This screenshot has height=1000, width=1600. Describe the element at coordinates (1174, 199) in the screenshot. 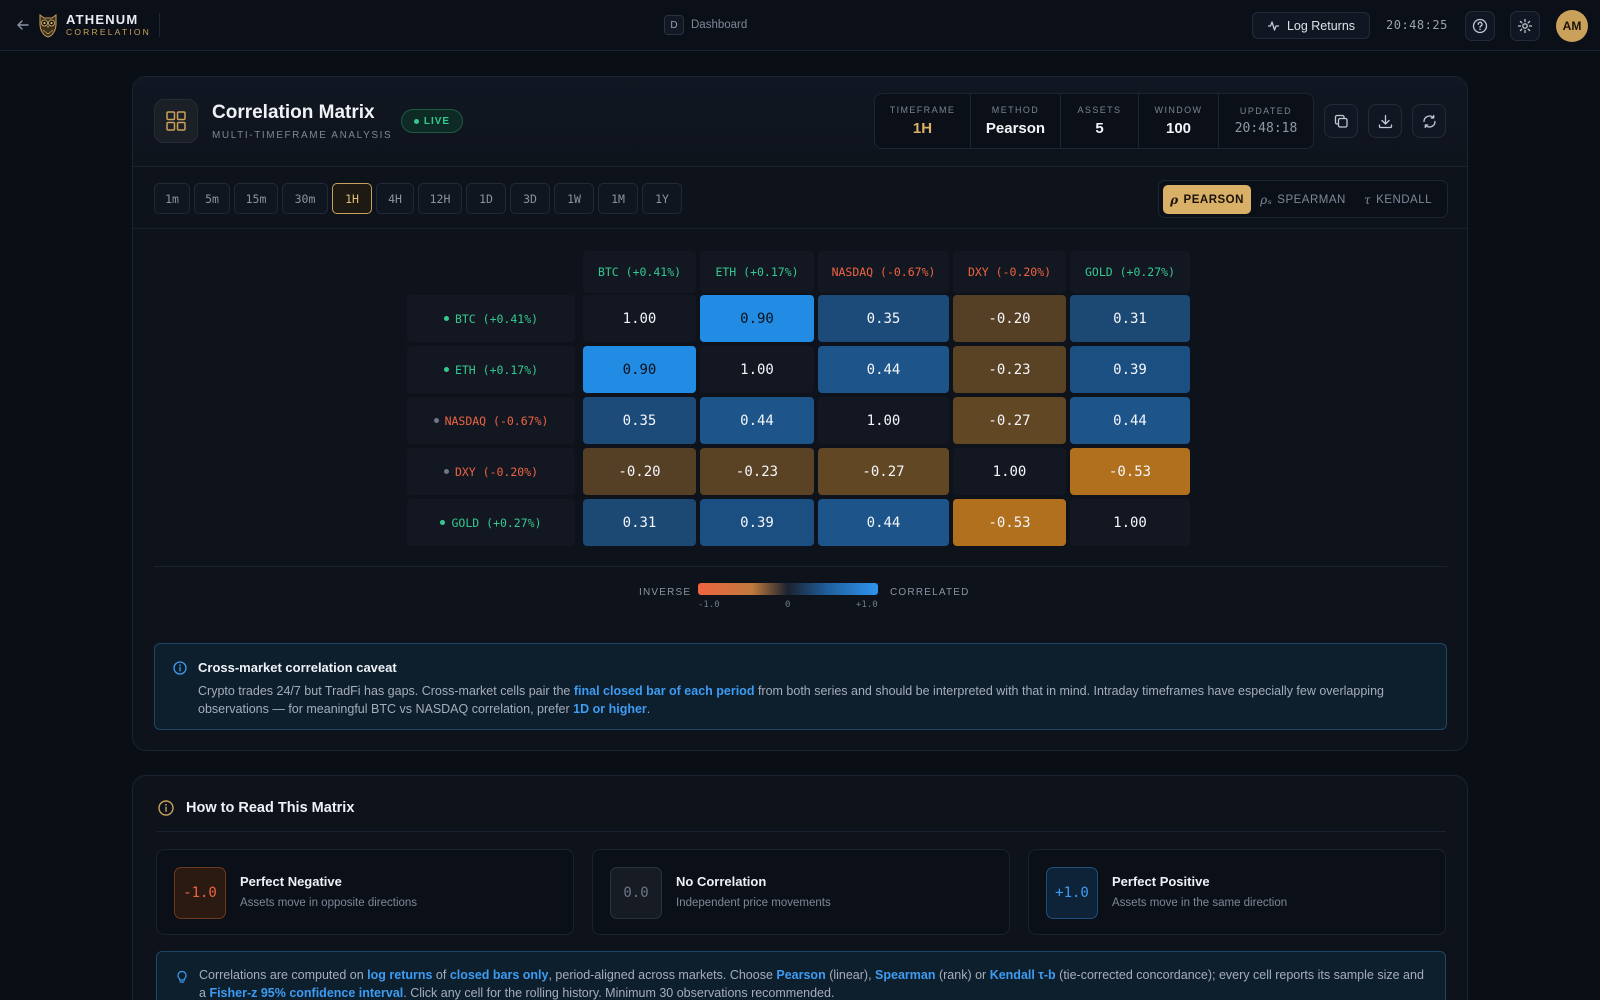

I see `method-symbol: ρ` at that location.